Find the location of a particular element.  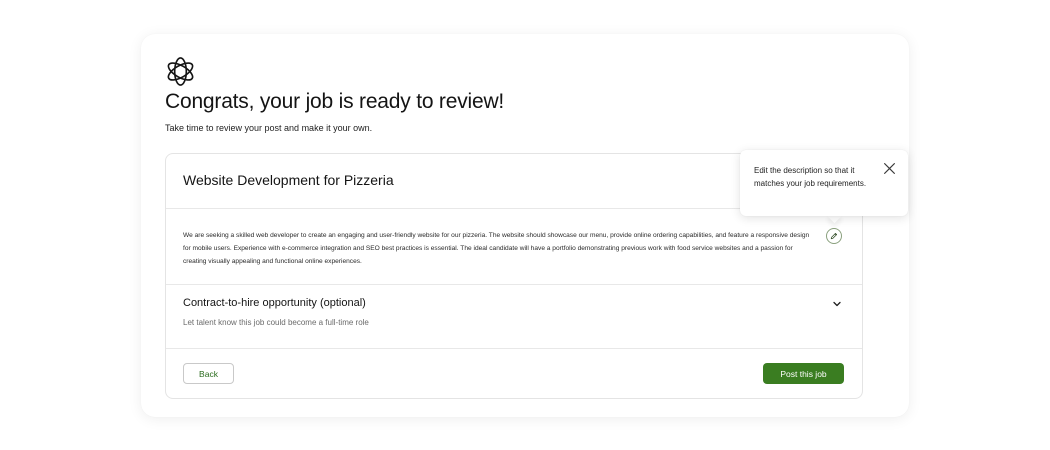

post-job-button: Post this job is located at coordinates (803, 373).